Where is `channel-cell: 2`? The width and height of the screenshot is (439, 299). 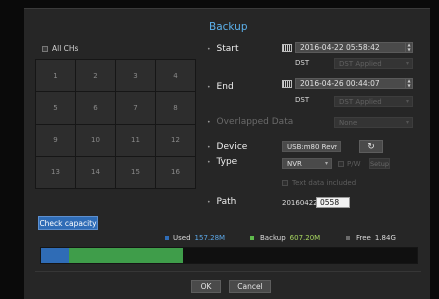
channel-cell: 2 is located at coordinates (95, 76).